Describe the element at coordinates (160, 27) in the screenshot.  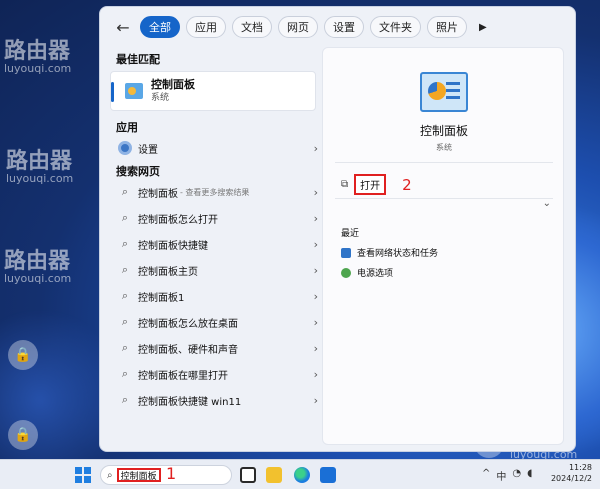
I see `tab-all: 全部` at that location.